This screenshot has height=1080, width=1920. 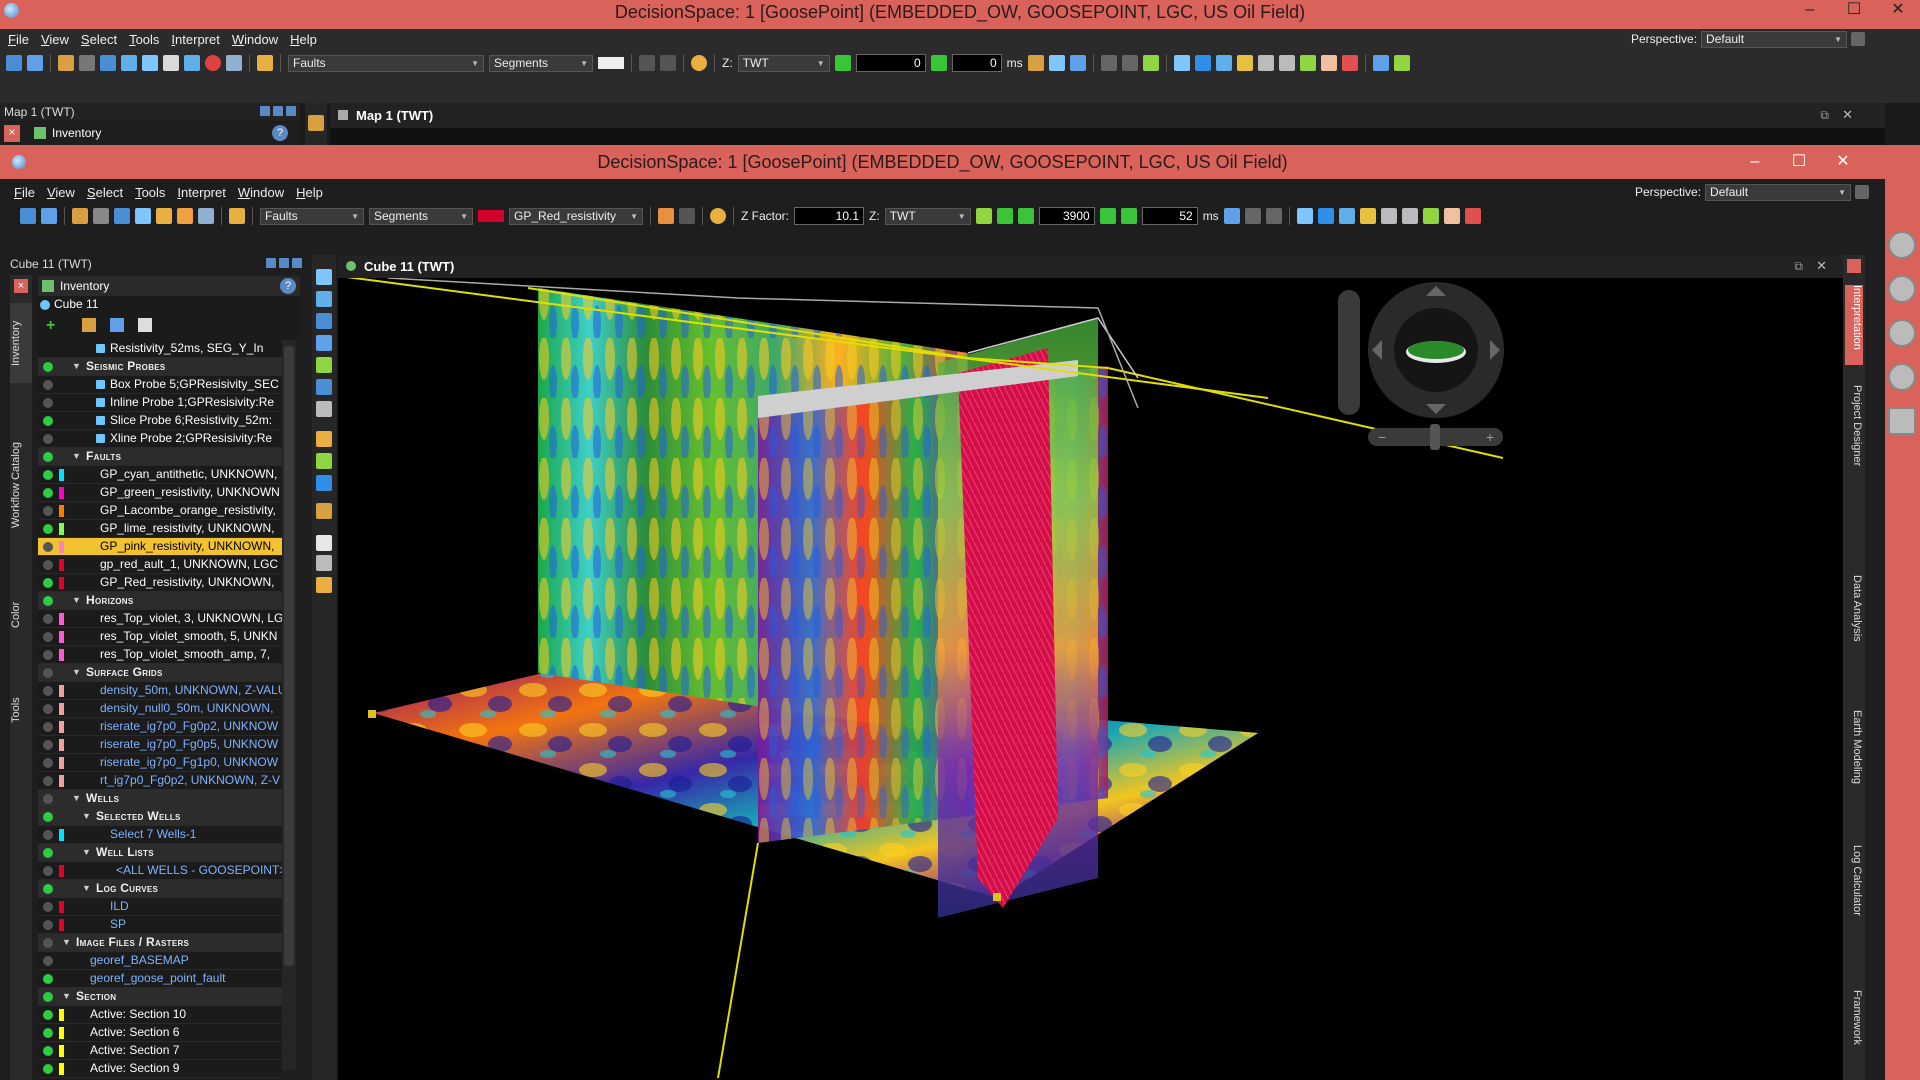 What do you see at coordinates (21, 485) in the screenshot?
I see `tab-workflow-catalog: Workflow Catalog` at bounding box center [21, 485].